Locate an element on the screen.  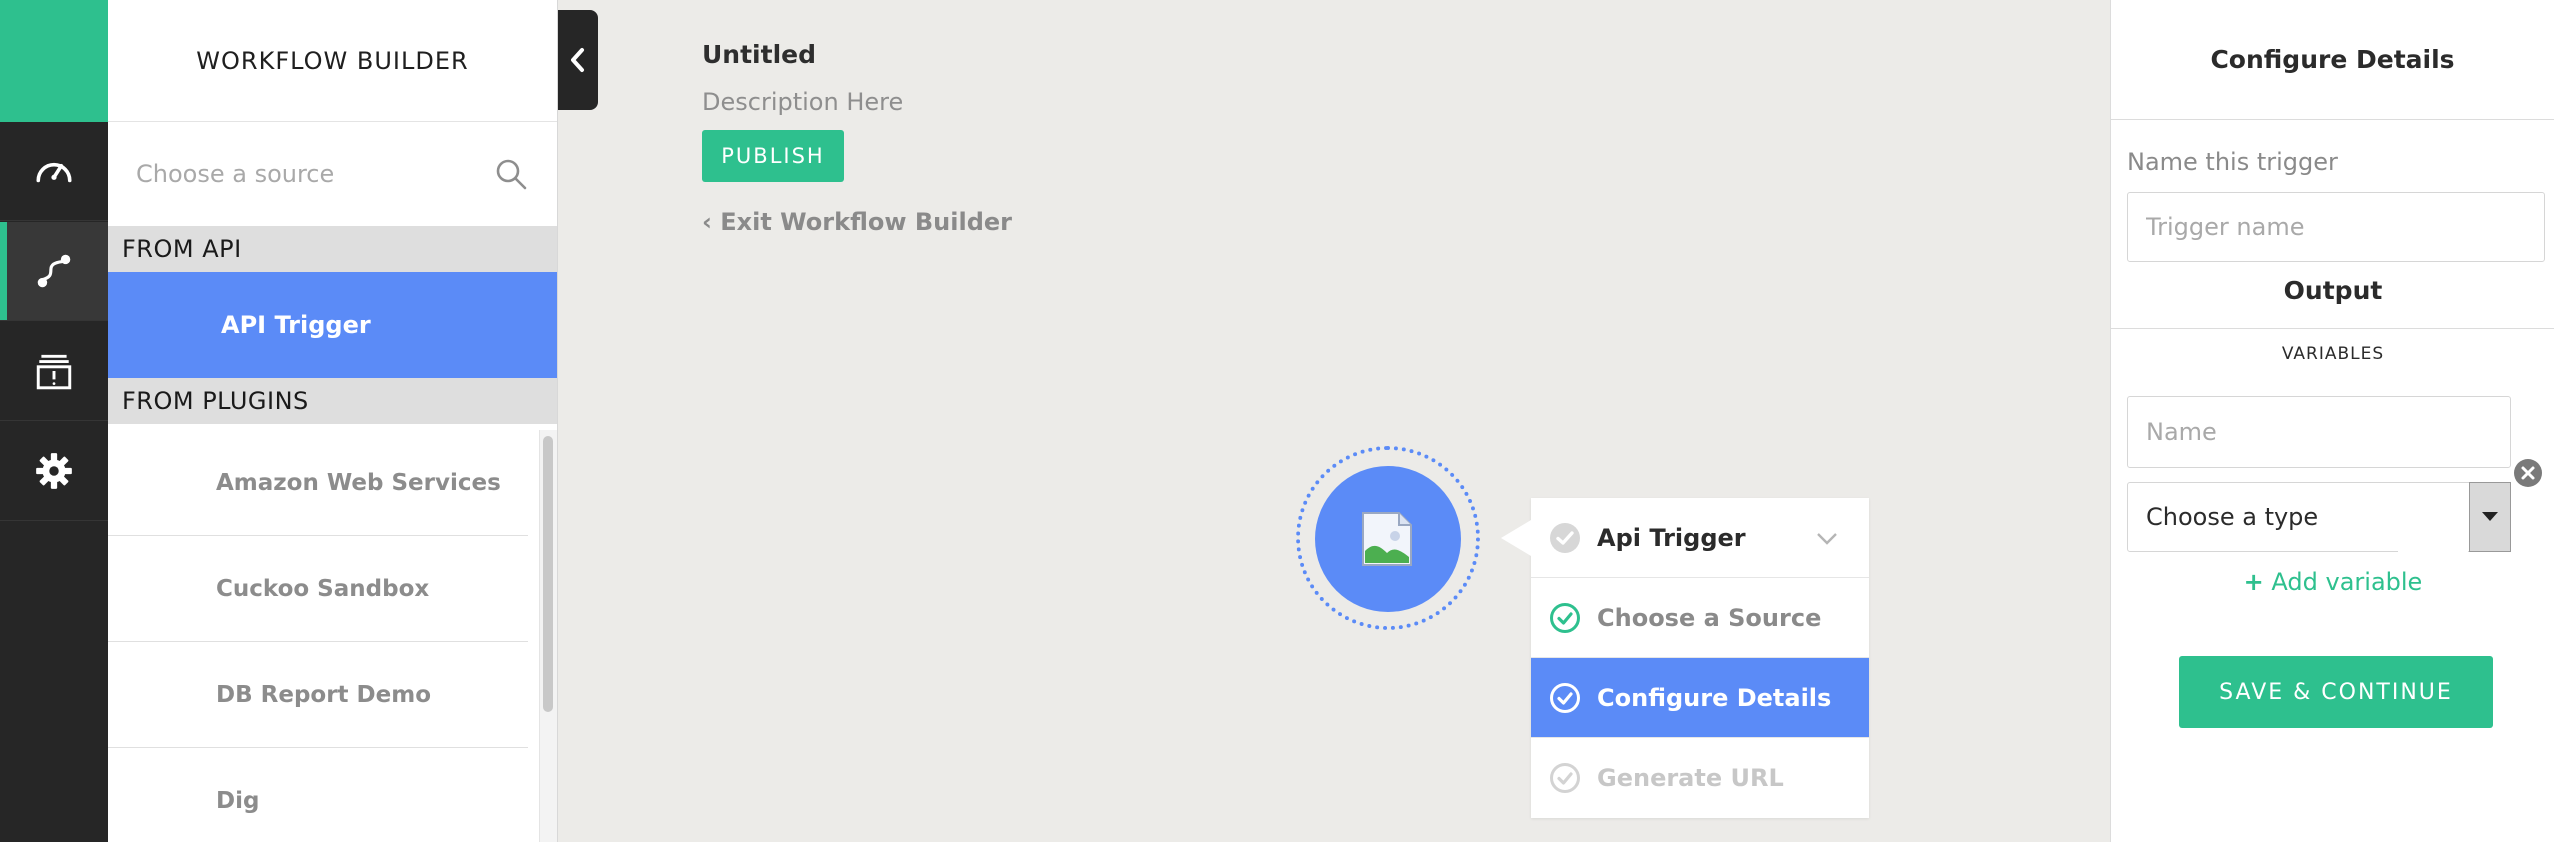
step-menu-header: Api Trigger is located at coordinates (1700, 538).